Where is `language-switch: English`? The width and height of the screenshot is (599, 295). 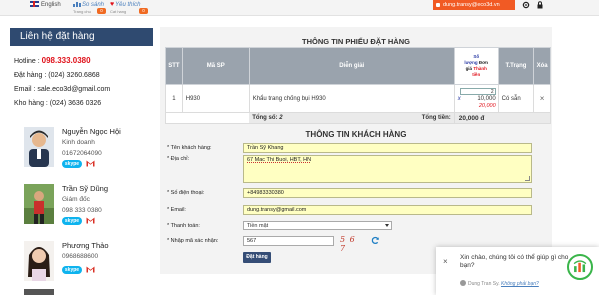
language-switch: English is located at coordinates (45, 4).